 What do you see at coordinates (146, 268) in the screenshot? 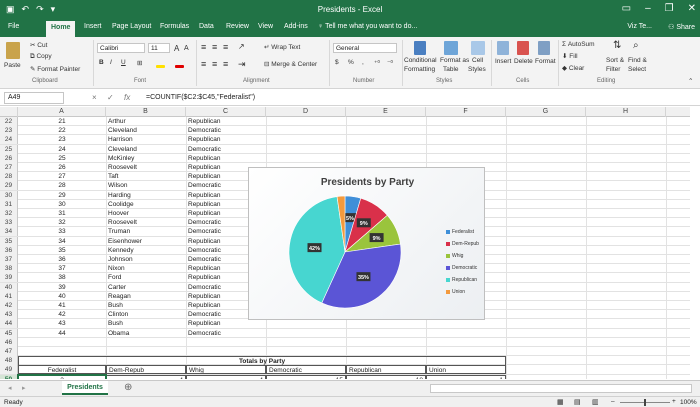
I see `cell-b: Nixon` at bounding box center [146, 268].